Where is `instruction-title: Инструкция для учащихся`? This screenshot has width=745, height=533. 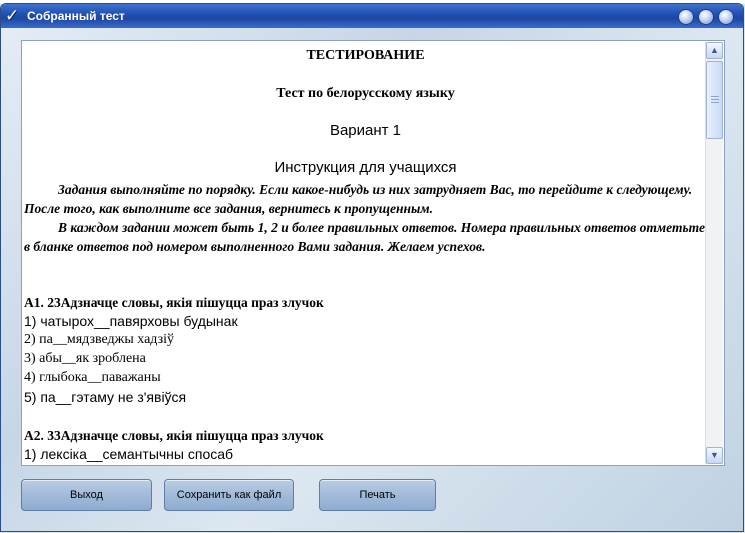 instruction-title: Инструкция для учащихся is located at coordinates (365, 167).